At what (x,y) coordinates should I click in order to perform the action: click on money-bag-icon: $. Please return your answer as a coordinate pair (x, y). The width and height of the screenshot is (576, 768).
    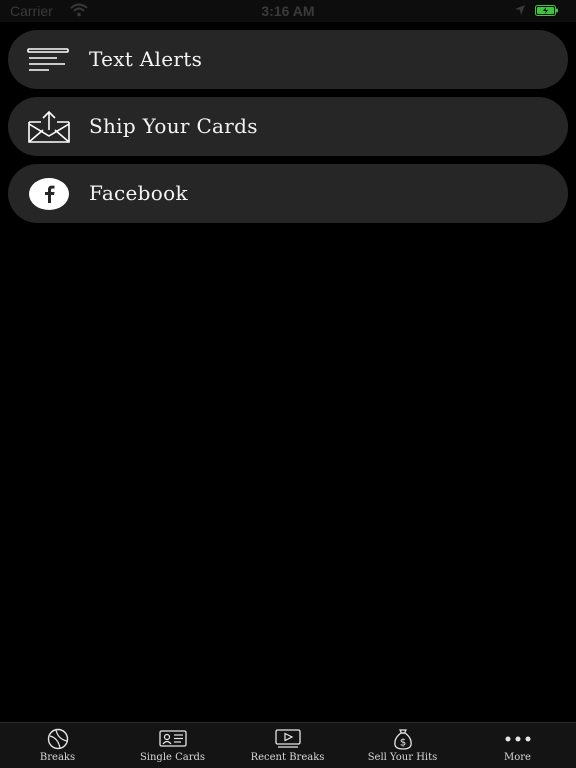
    Looking at the image, I should click on (402, 739).